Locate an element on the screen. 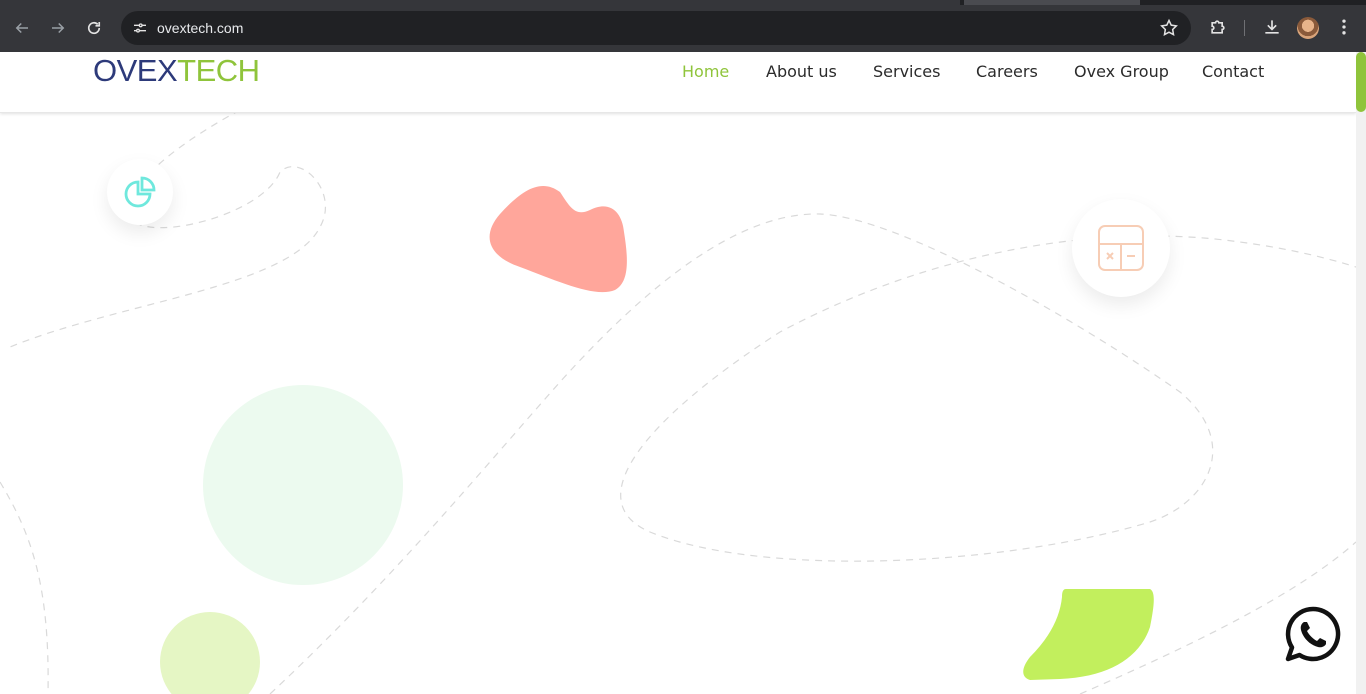 This screenshot has width=1366, height=694. lime-blob is located at coordinates (1088, 634).